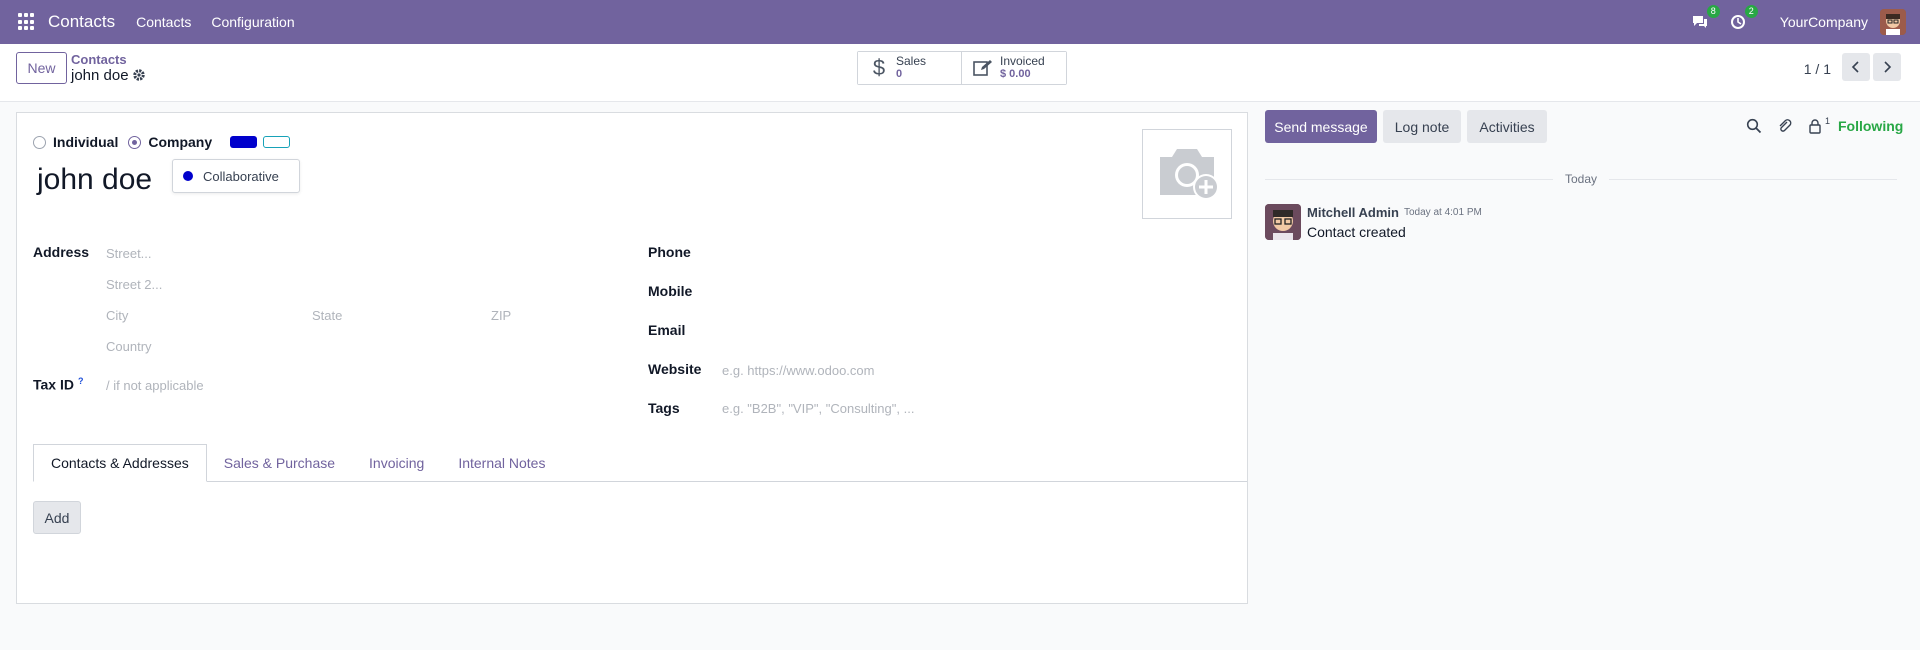  Describe the element at coordinates (1893, 22) in the screenshot. I see `user-avatar` at that location.